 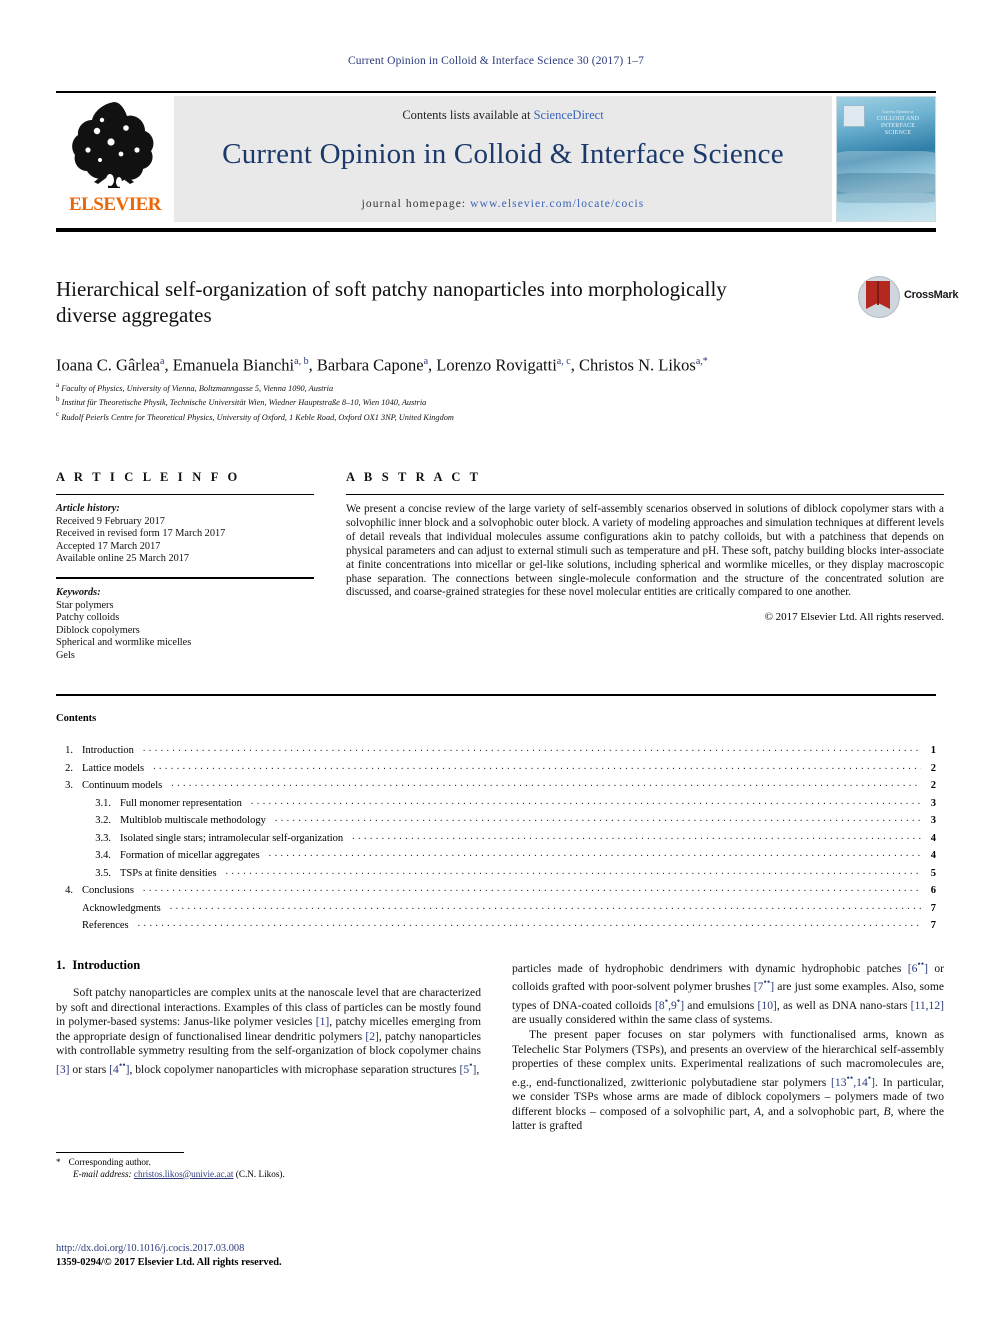 What do you see at coordinates (933, 750) in the screenshot?
I see `toc-page-number: 1` at bounding box center [933, 750].